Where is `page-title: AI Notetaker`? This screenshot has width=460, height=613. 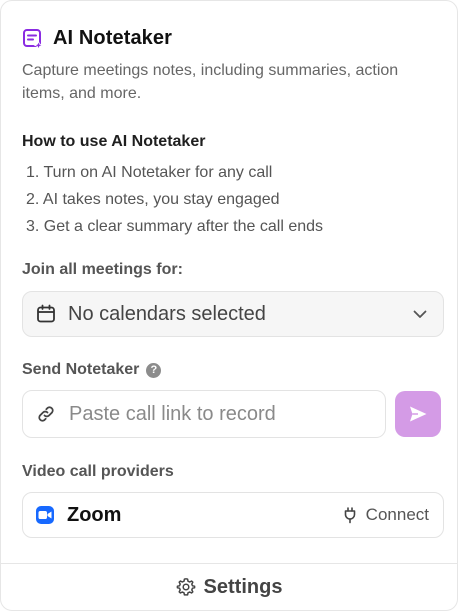
page-title: AI Notetaker is located at coordinates (113, 38).